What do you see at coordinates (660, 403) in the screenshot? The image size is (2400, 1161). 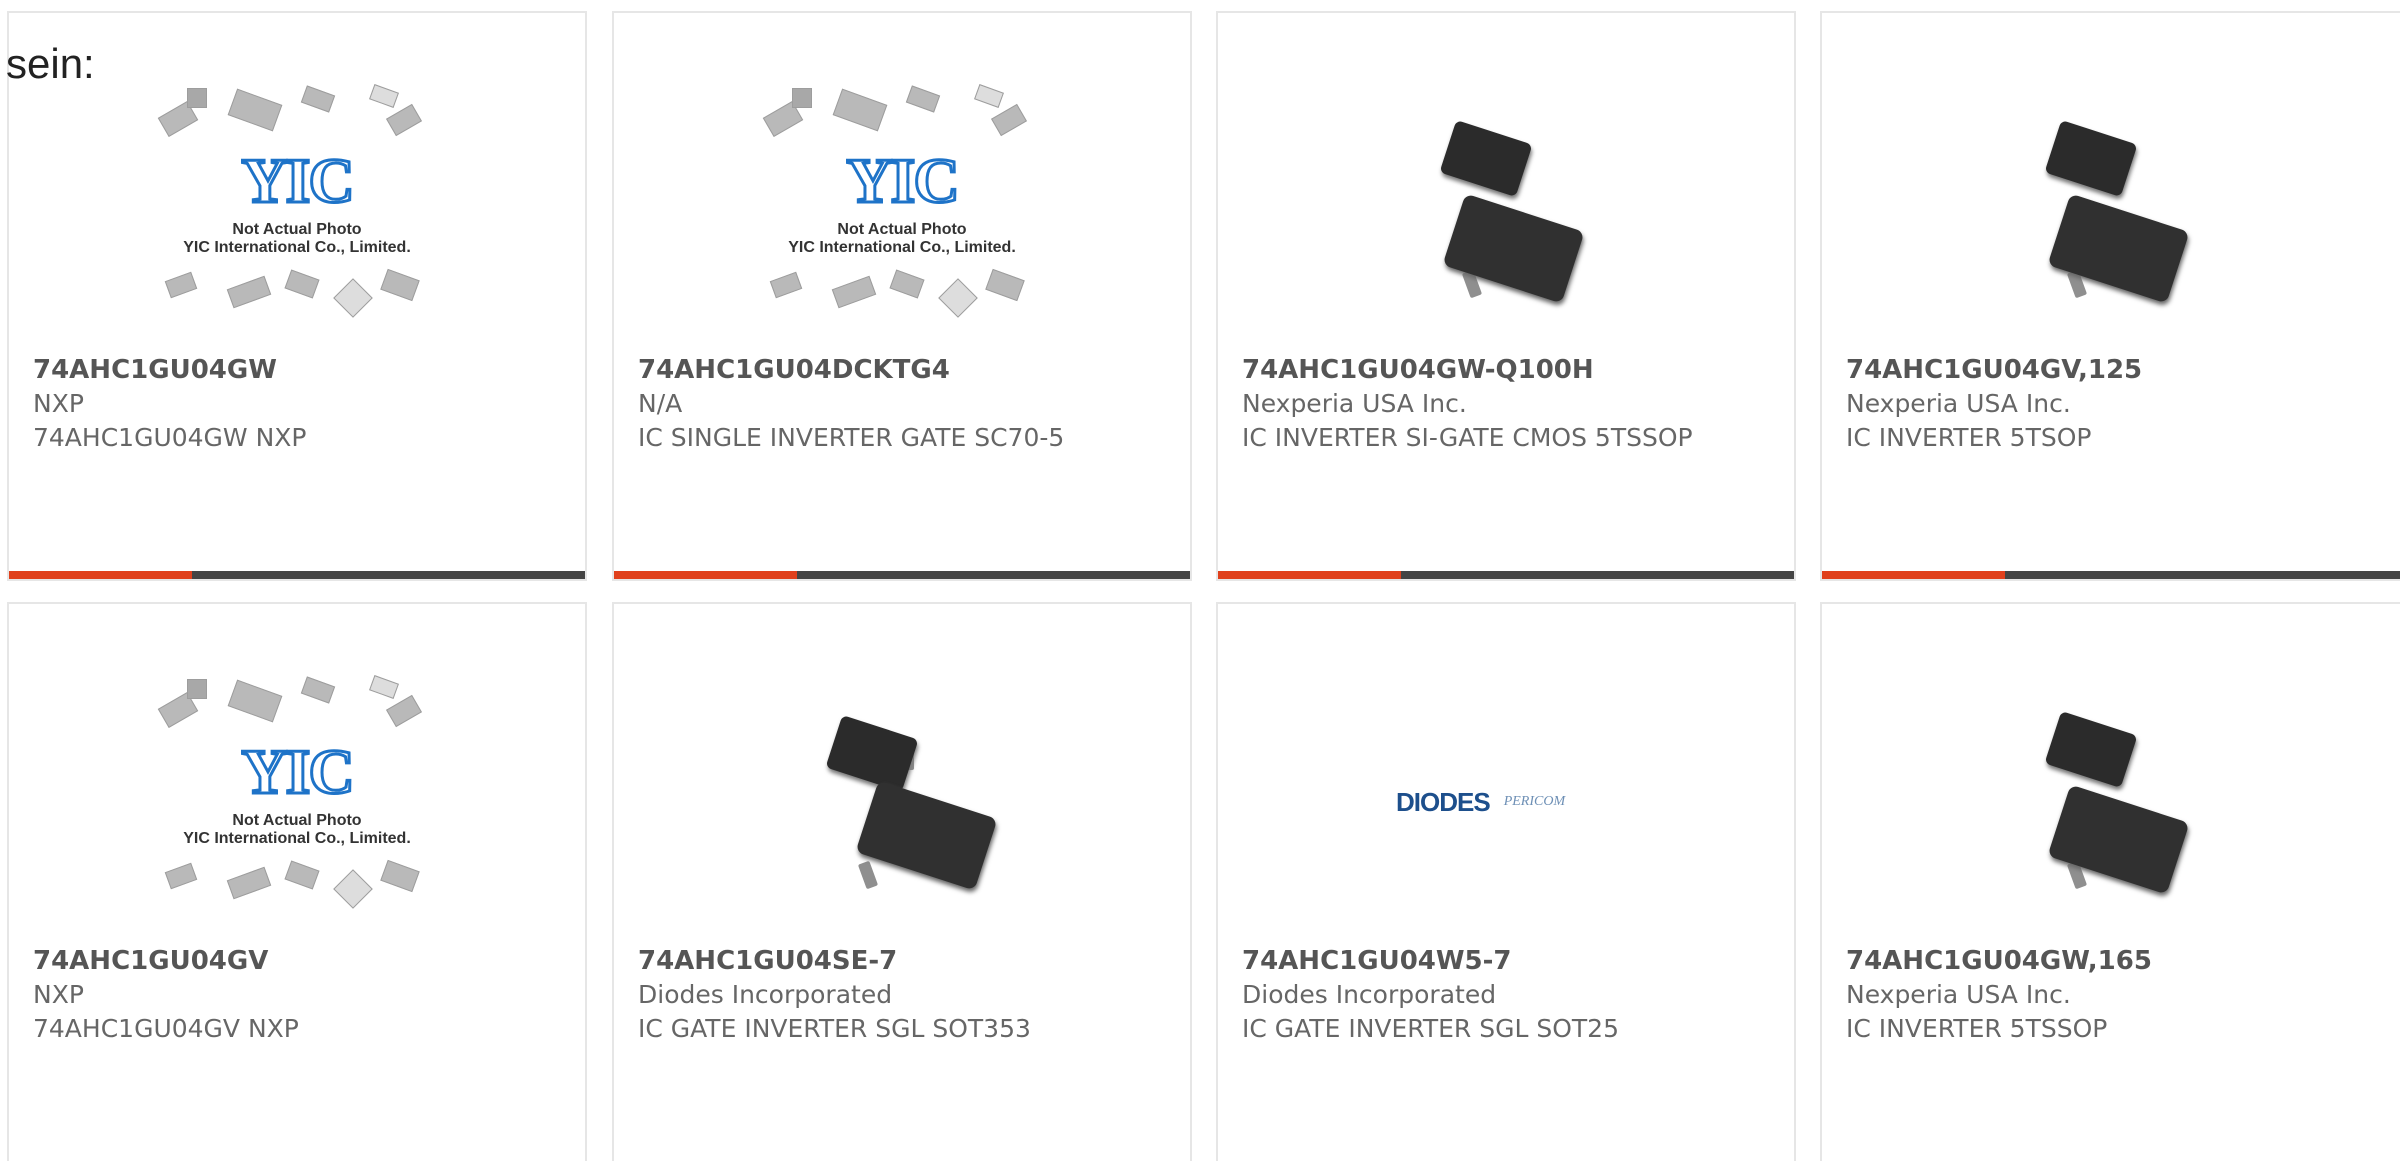 I see `manufacturer: N/A` at bounding box center [660, 403].